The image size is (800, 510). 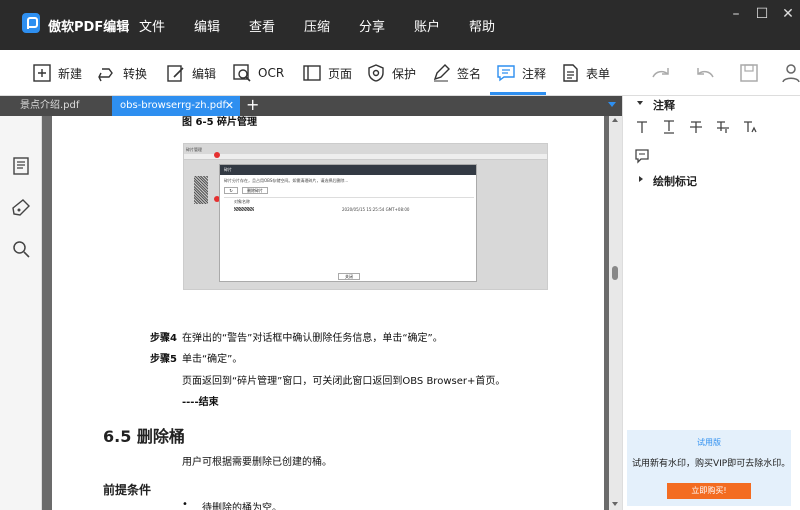 What do you see at coordinates (642, 156) in the screenshot?
I see `note-tool-icon` at bounding box center [642, 156].